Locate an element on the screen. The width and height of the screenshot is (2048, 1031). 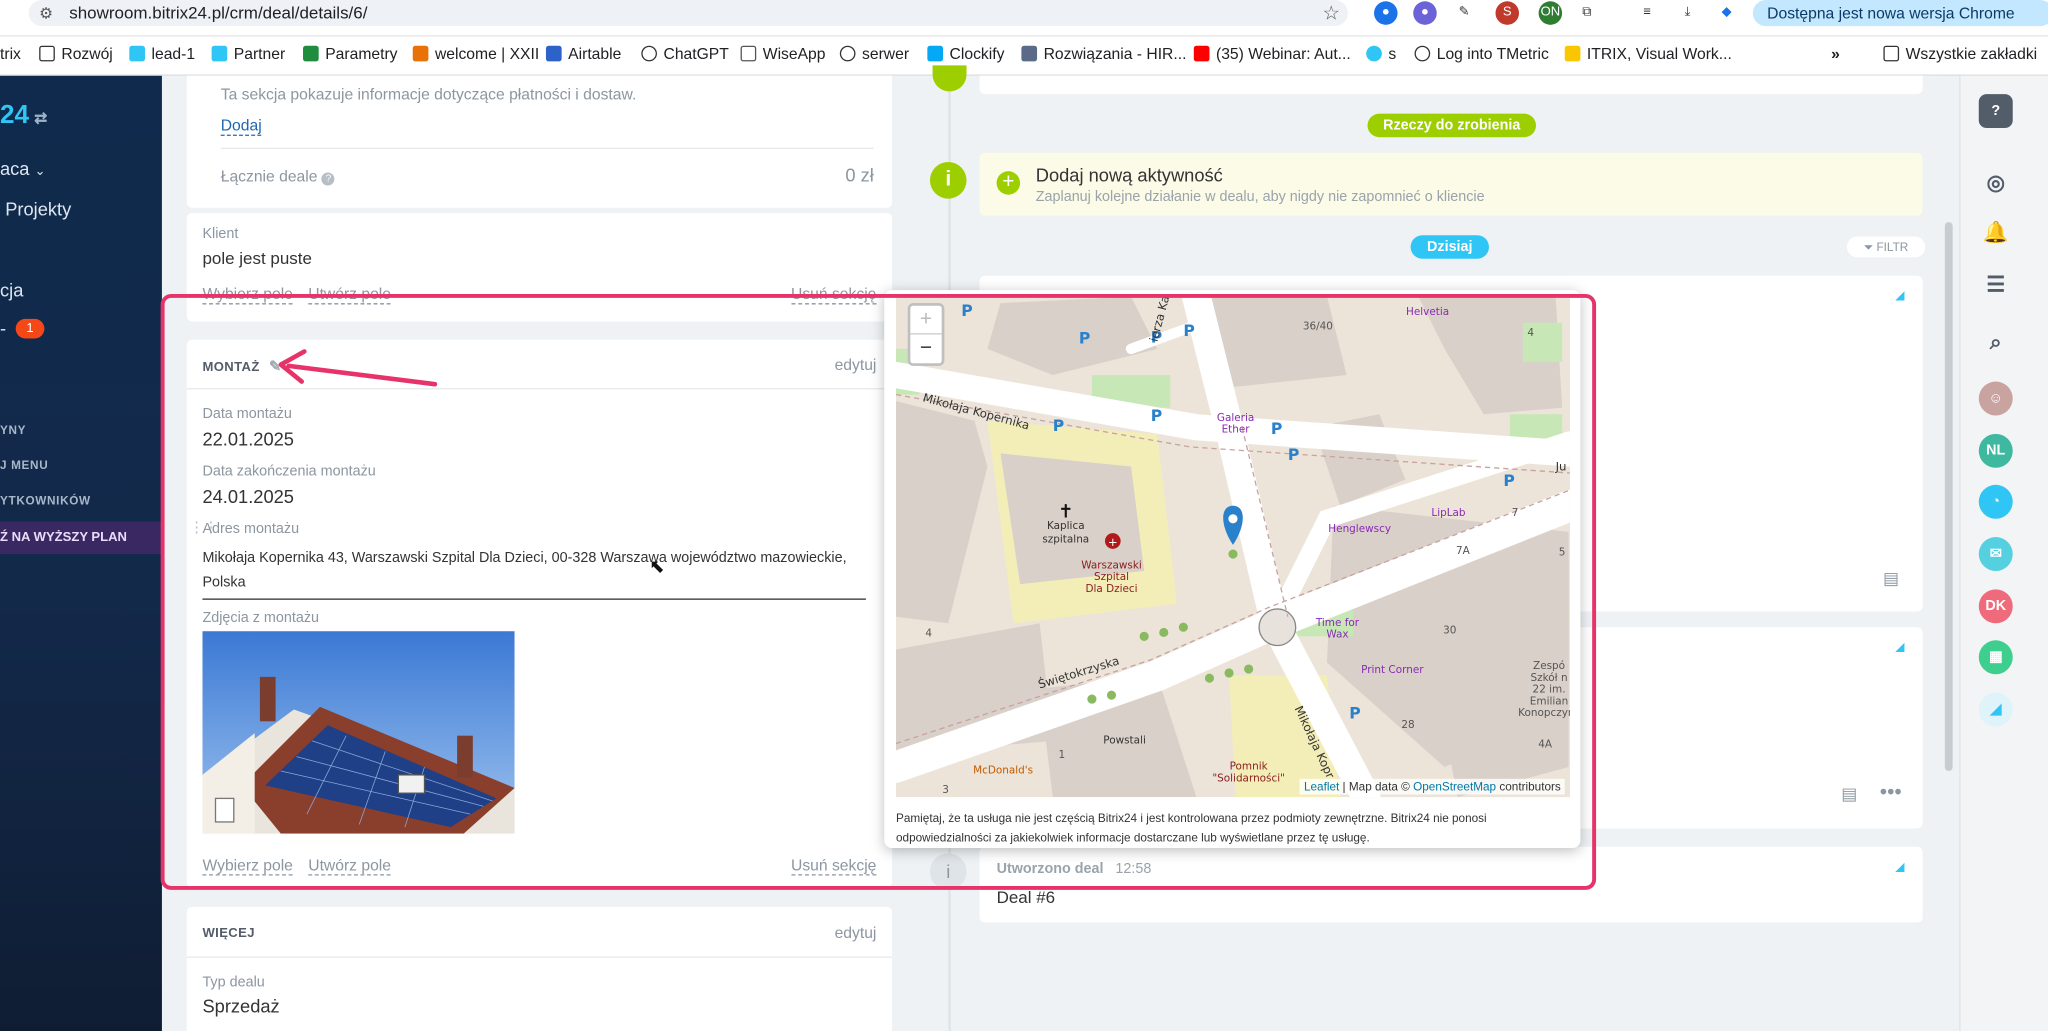
calendar-icon: ▦ is located at coordinates (1995, 657).